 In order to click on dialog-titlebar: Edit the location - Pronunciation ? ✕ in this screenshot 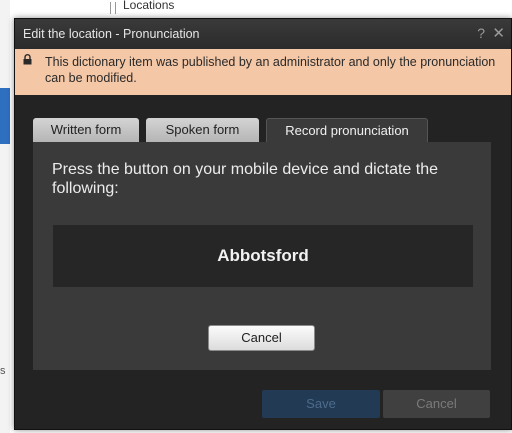, I will do `click(263, 34)`.